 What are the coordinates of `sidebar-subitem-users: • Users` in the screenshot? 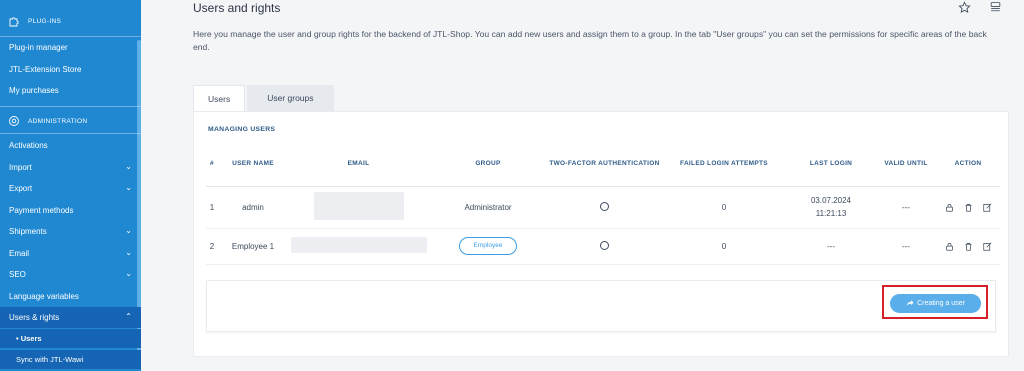 It's located at (70, 338).